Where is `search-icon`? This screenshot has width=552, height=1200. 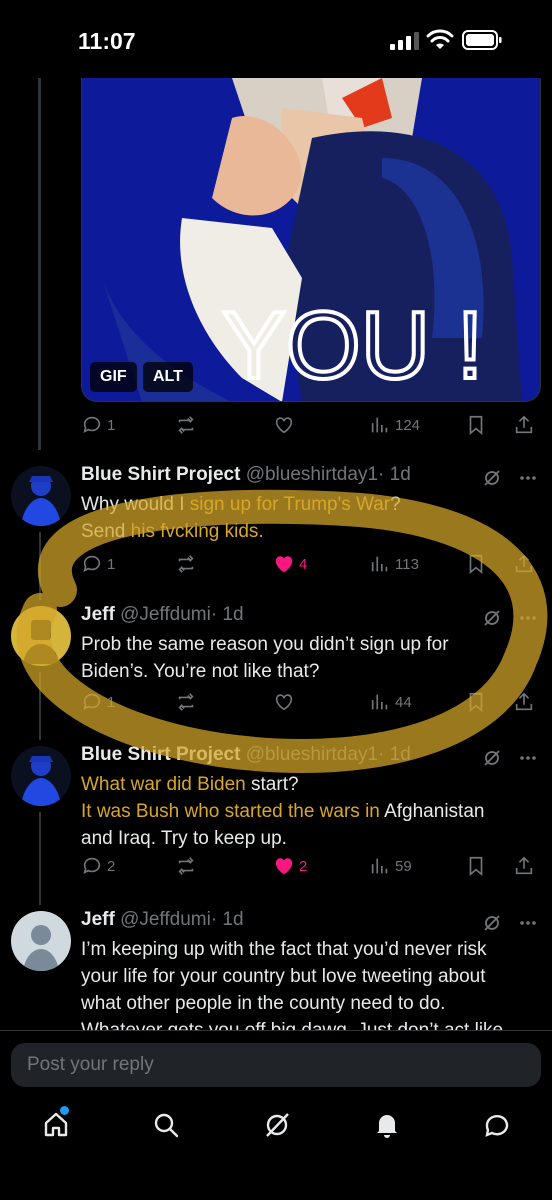 search-icon is located at coordinates (166, 1125).